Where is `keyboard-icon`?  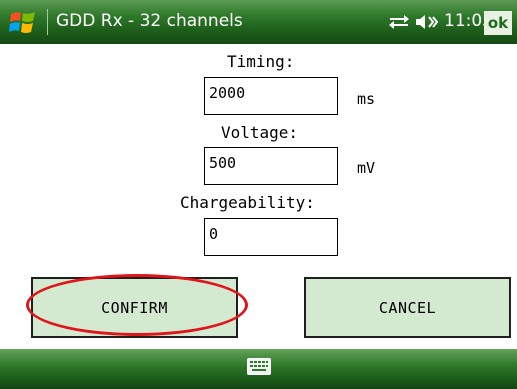
keyboard-icon is located at coordinates (259, 366).